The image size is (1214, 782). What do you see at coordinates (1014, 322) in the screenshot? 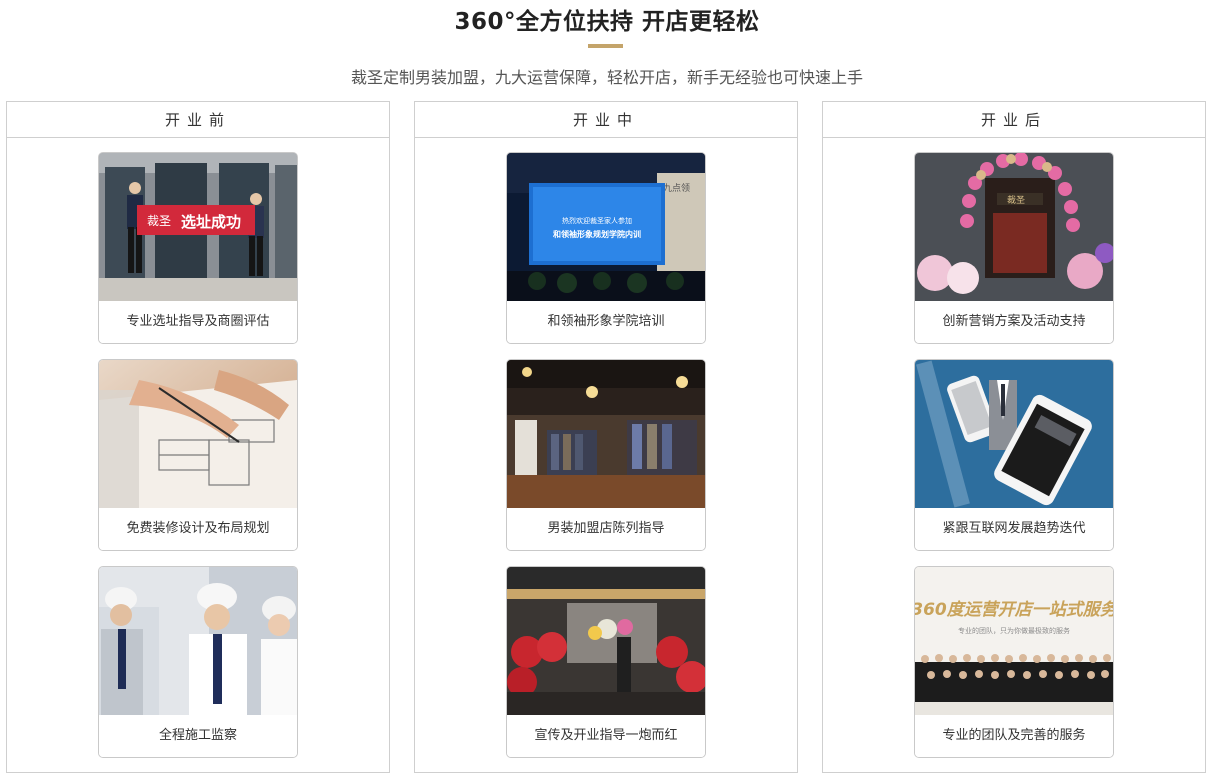
I see `card-caption: 创新营销方案及活动支持` at bounding box center [1014, 322].